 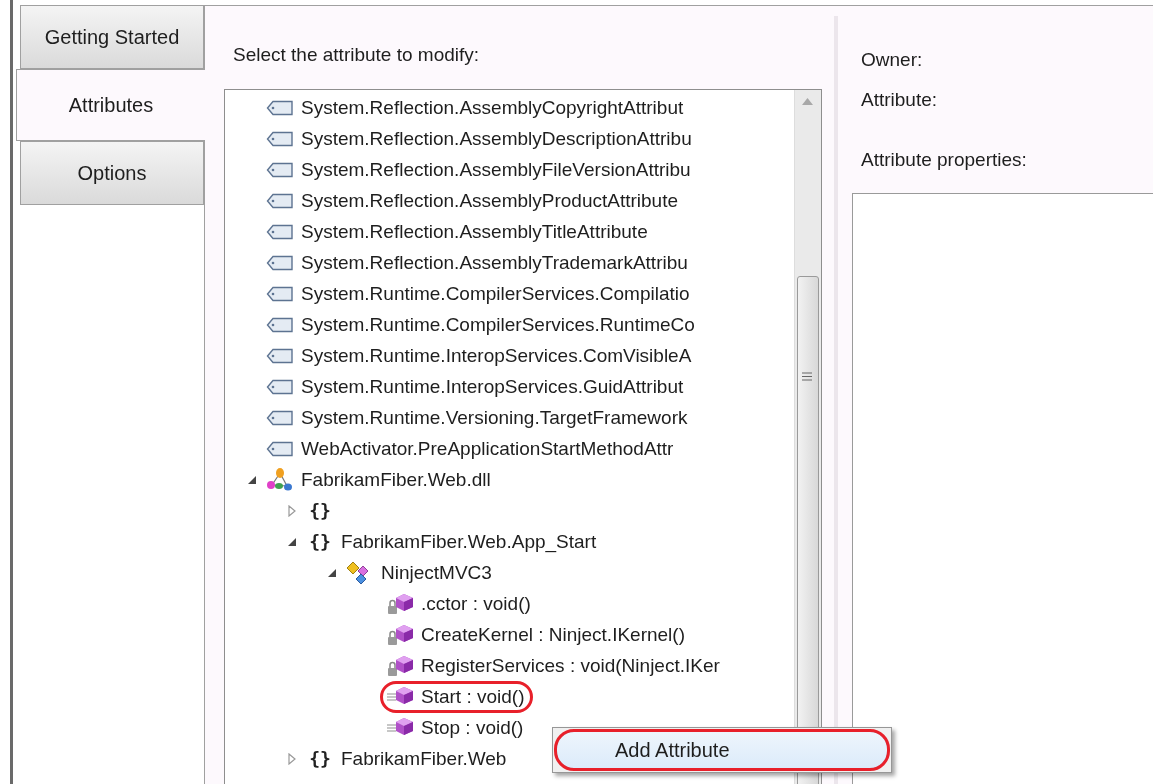 What do you see at coordinates (396, 479) in the screenshot?
I see `tree-item: FabrikamFiber.Web.dll` at bounding box center [396, 479].